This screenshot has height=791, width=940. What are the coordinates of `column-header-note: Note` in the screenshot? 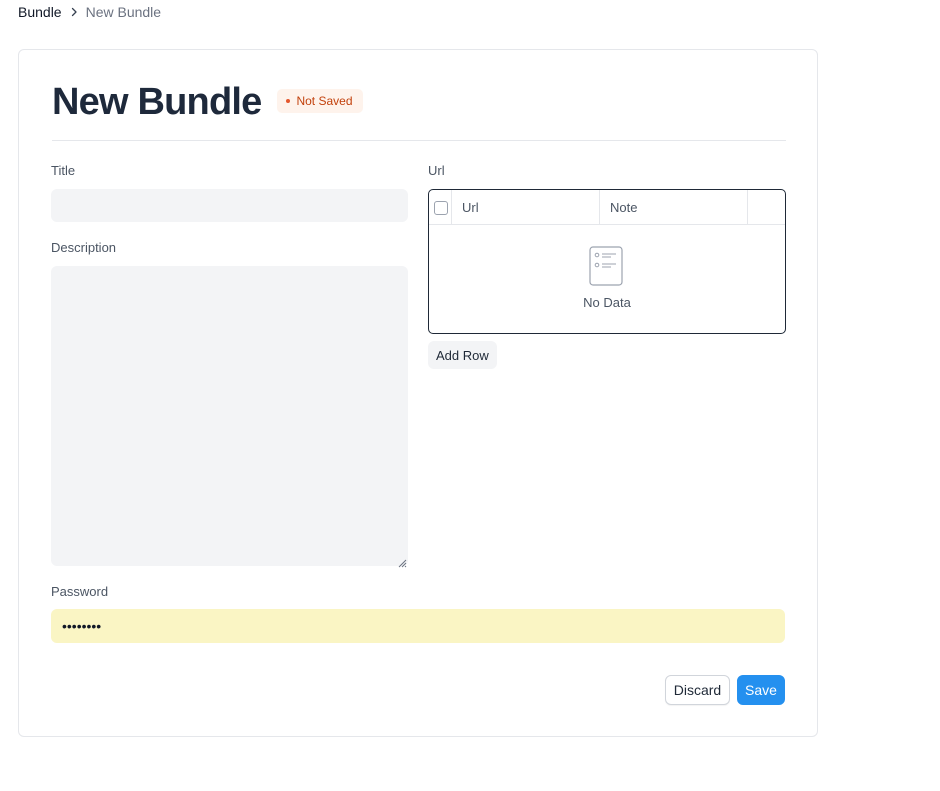 It's located at (674, 207).